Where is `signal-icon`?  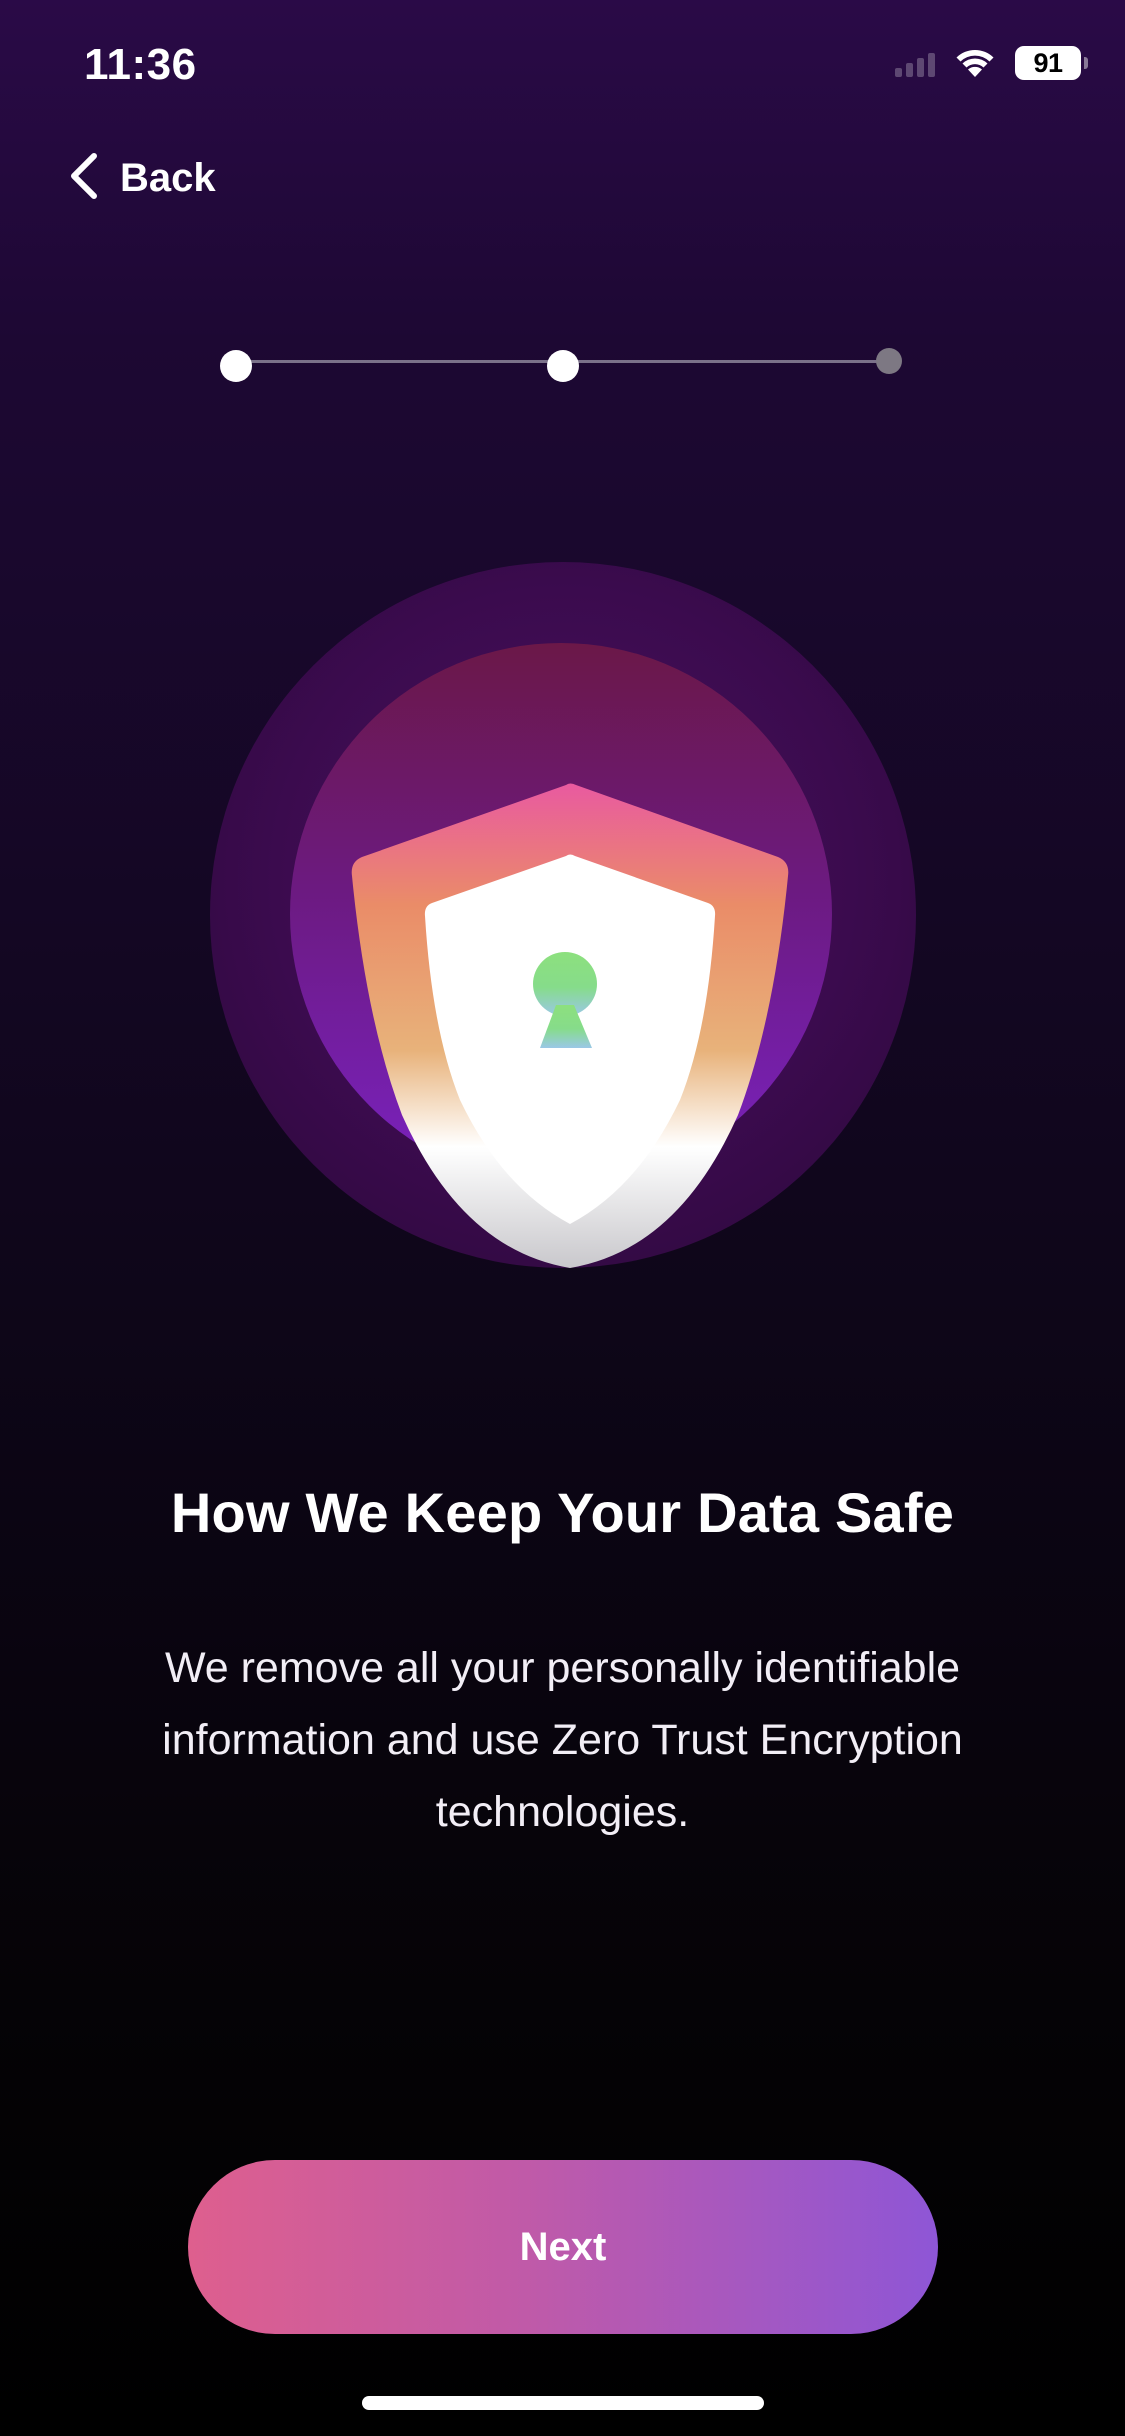 signal-icon is located at coordinates (915, 63).